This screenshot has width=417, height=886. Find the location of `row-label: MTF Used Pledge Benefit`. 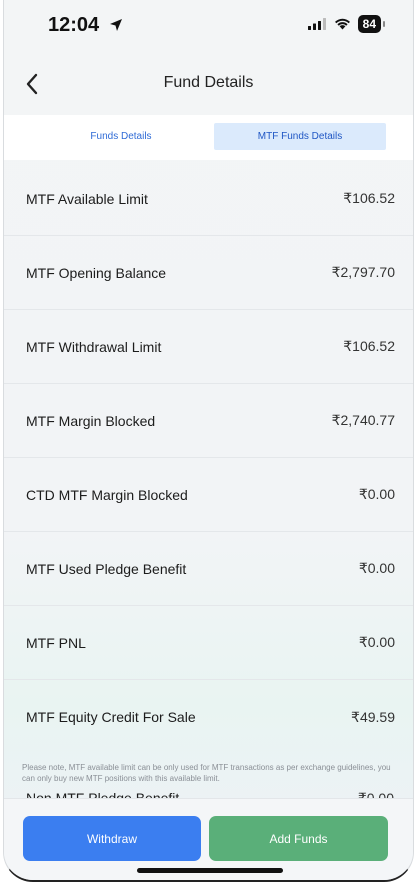

row-label: MTF Used Pledge Benefit is located at coordinates (106, 568).